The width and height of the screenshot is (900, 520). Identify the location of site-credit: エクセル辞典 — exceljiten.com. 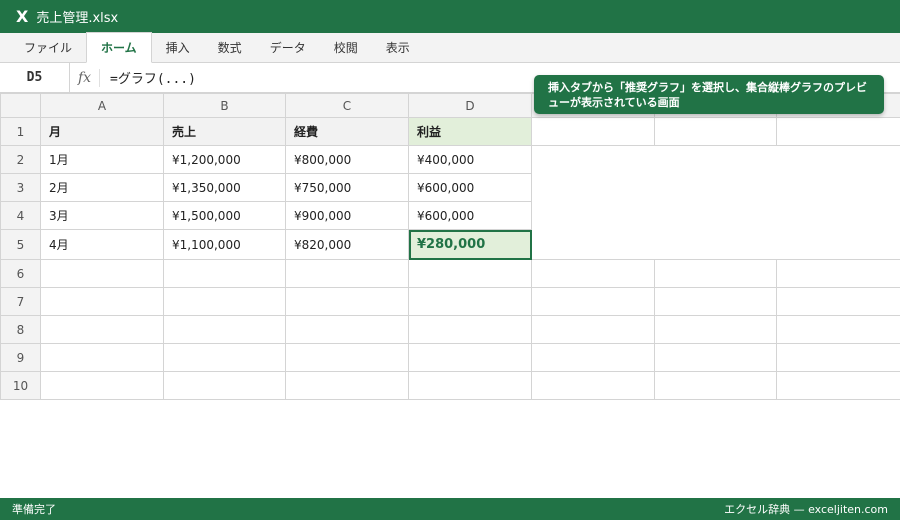
(806, 509).